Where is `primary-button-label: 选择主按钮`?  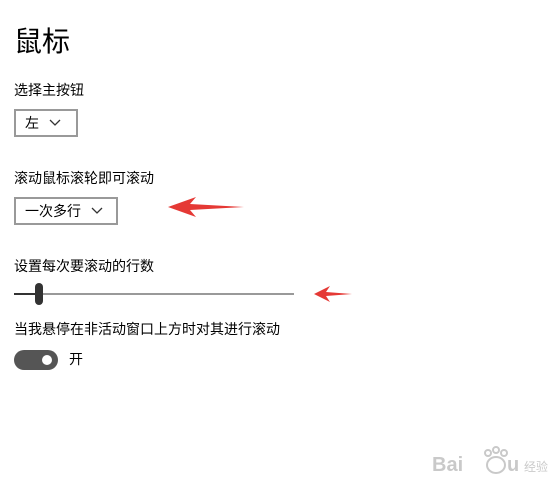
primary-button-label: 选择主按钮 is located at coordinates (49, 91).